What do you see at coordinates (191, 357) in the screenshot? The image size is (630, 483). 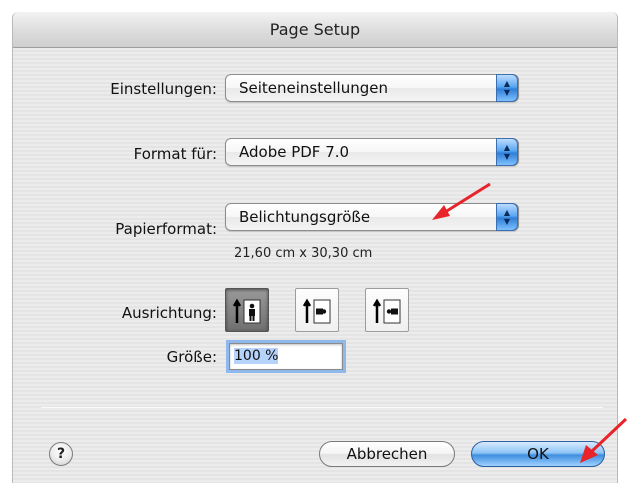 I see `groesse-label: Größe:` at bounding box center [191, 357].